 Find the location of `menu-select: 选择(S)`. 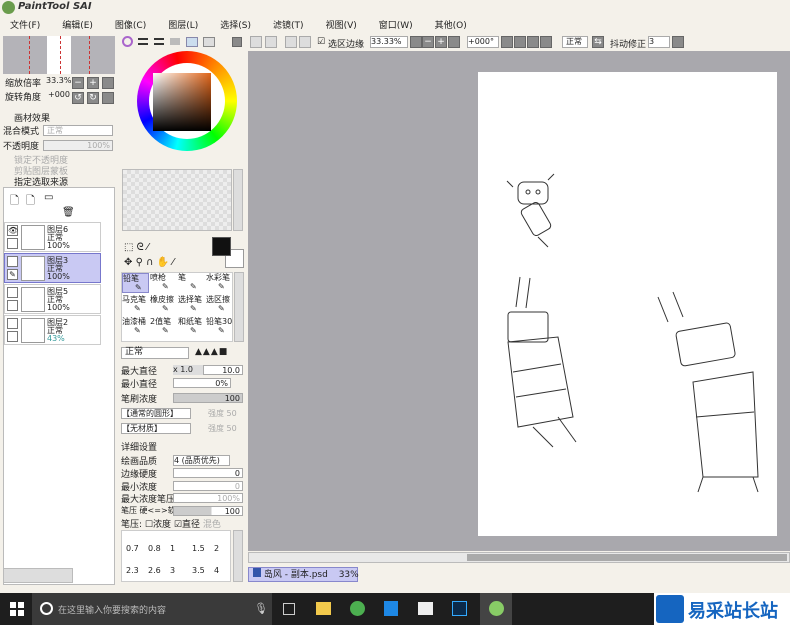

menu-select: 选择(S) is located at coordinates (235, 26).